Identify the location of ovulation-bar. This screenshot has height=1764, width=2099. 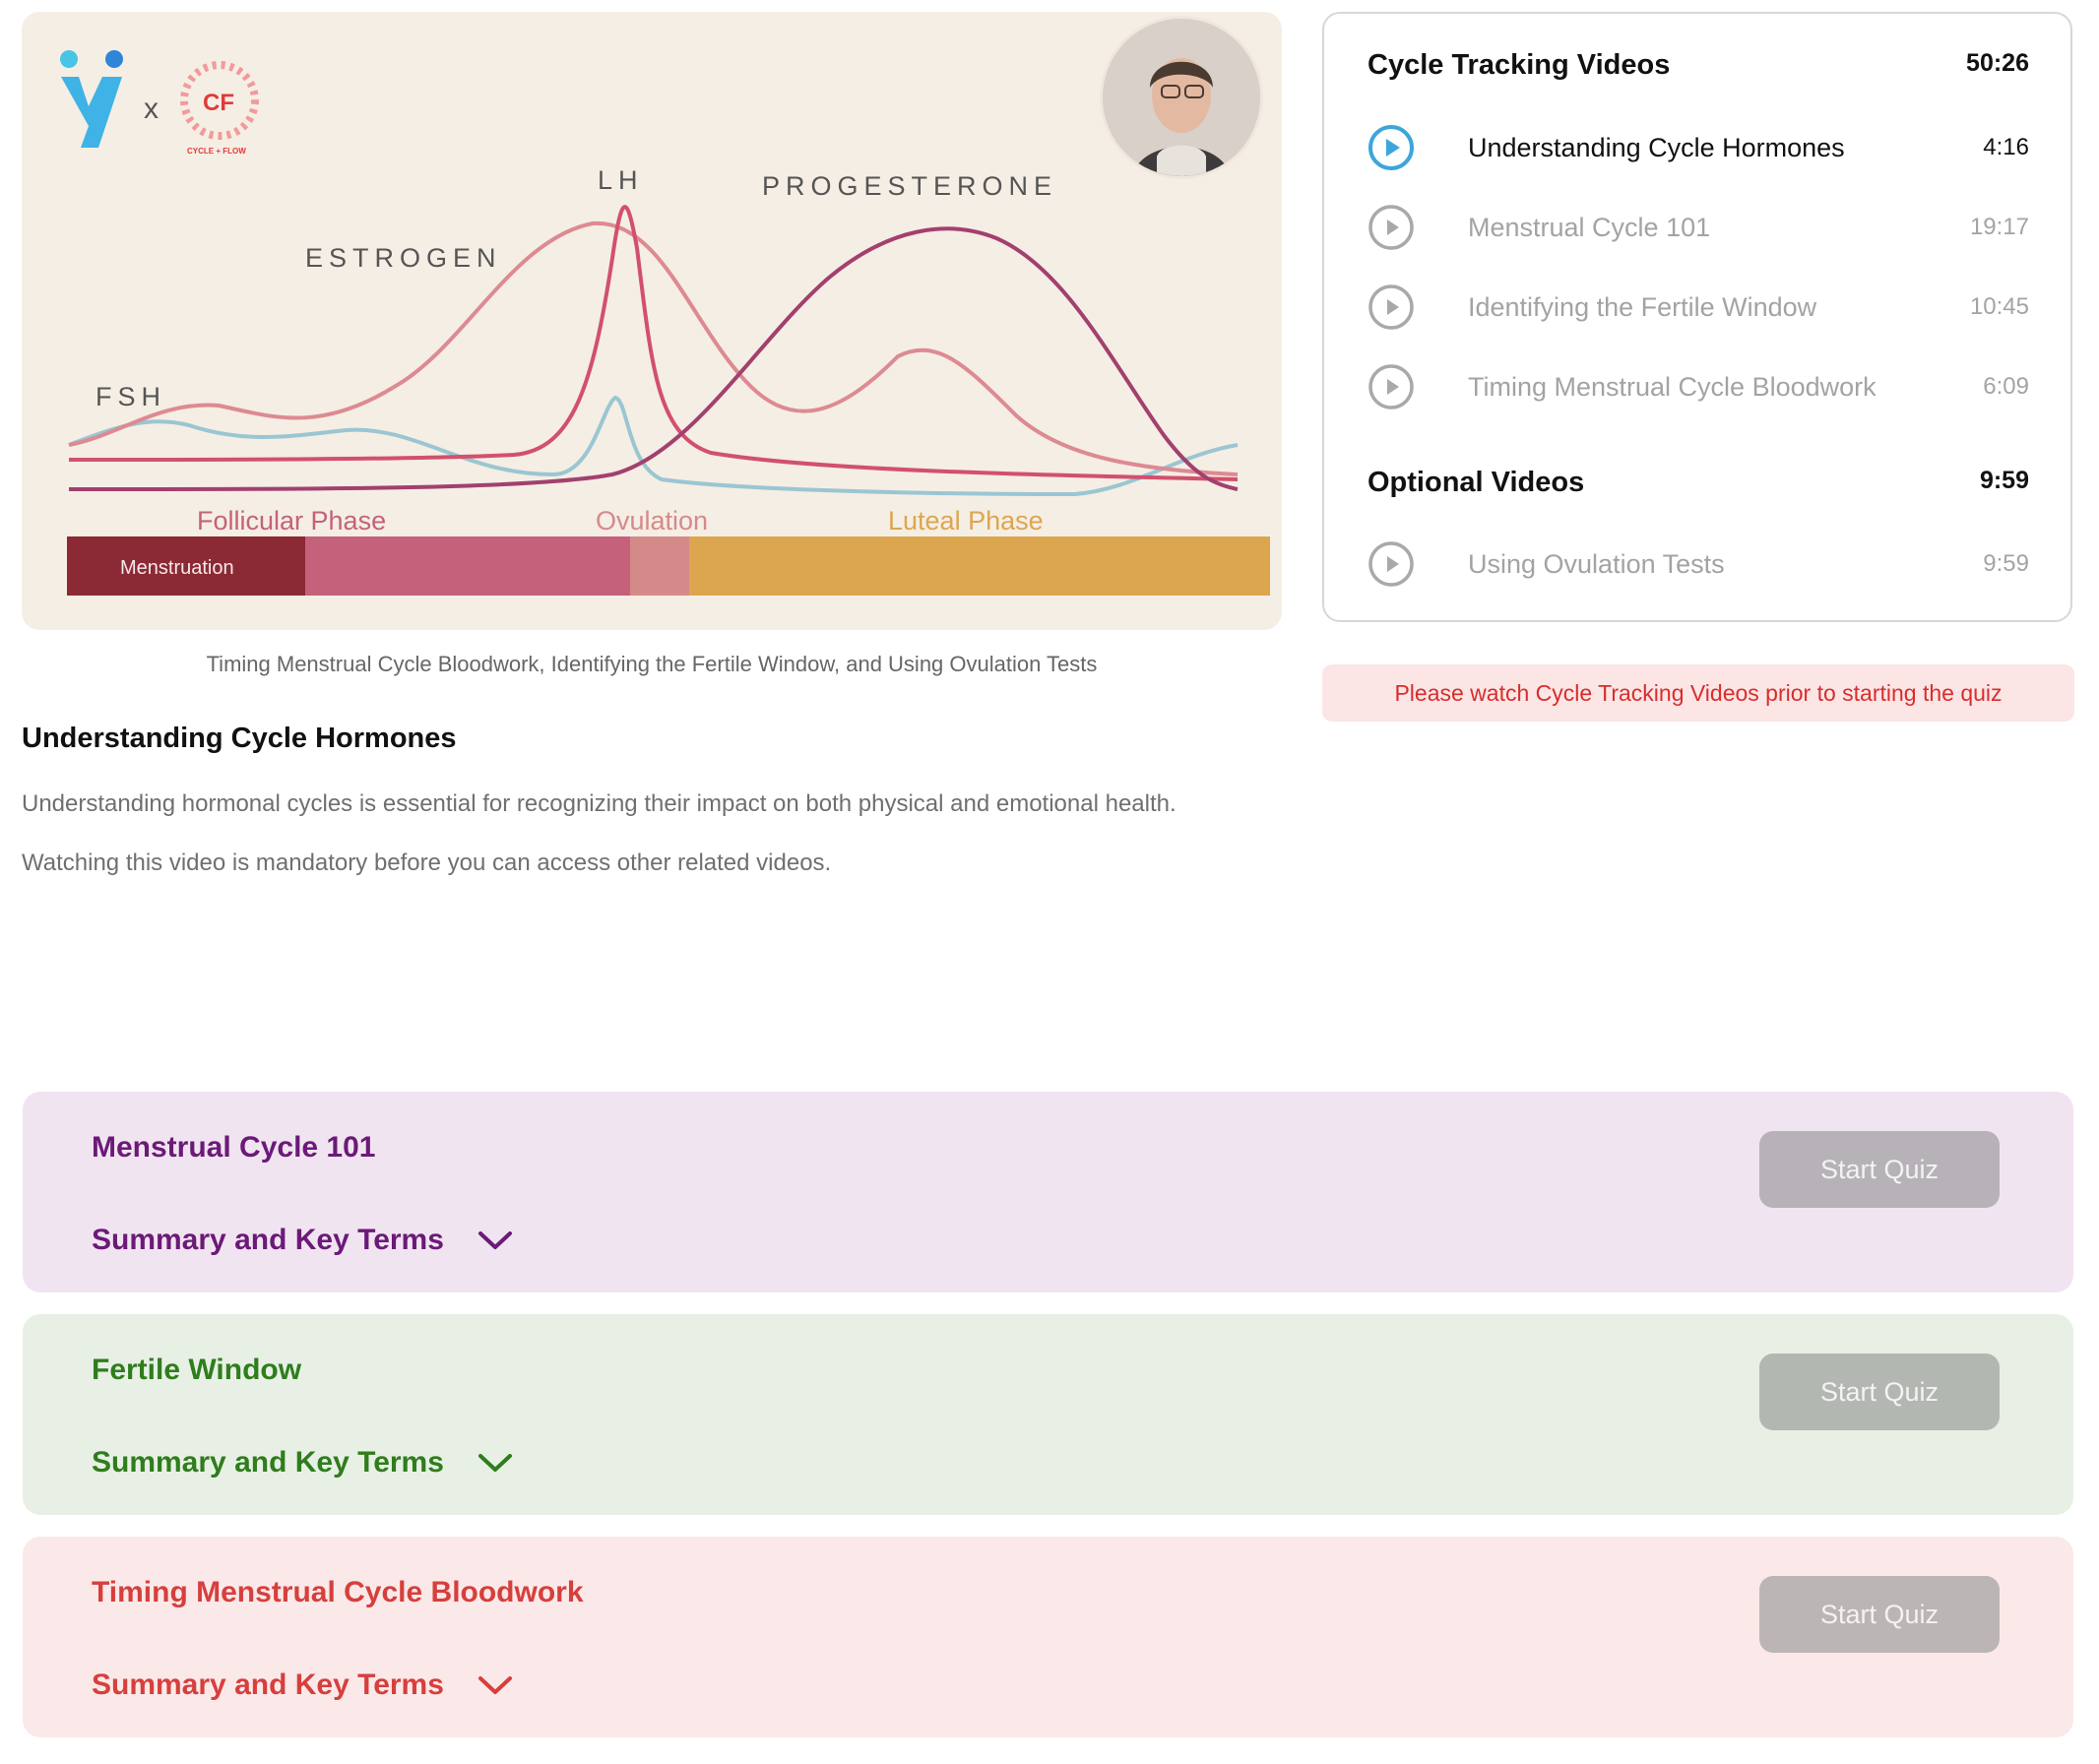
(659, 566).